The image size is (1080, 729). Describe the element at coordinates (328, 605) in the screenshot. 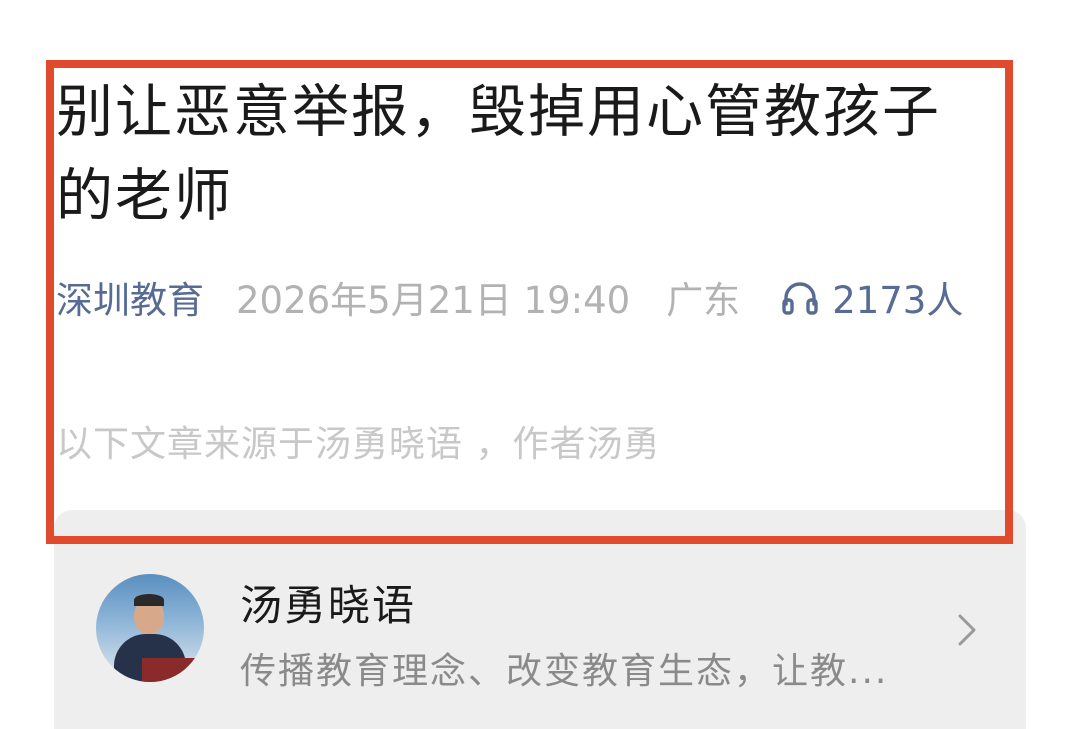

I see `profile-name: 汤勇晓语` at that location.